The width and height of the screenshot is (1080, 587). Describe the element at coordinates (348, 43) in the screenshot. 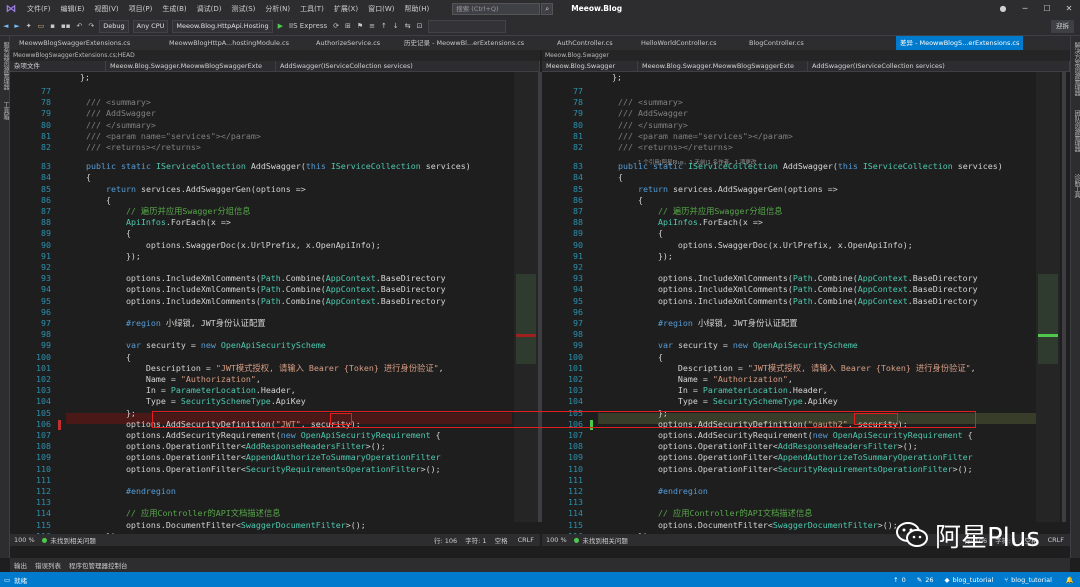

I see `document-tab: AuthorizeService.cs` at that location.